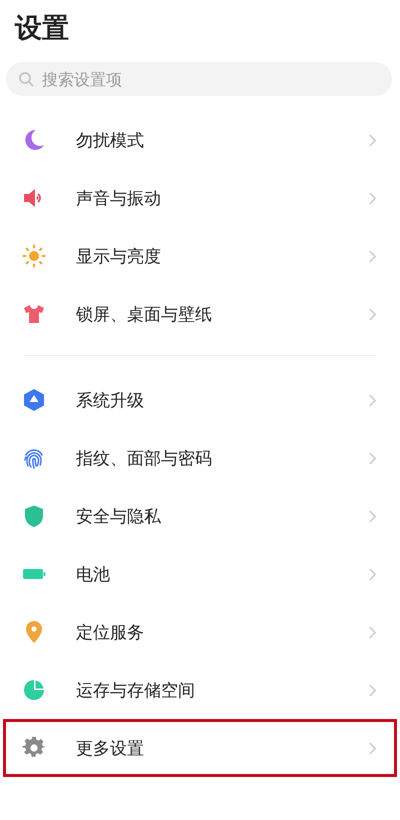 This screenshot has width=400, height=820. I want to click on settings-item: 运存与存储空间, so click(200, 690).